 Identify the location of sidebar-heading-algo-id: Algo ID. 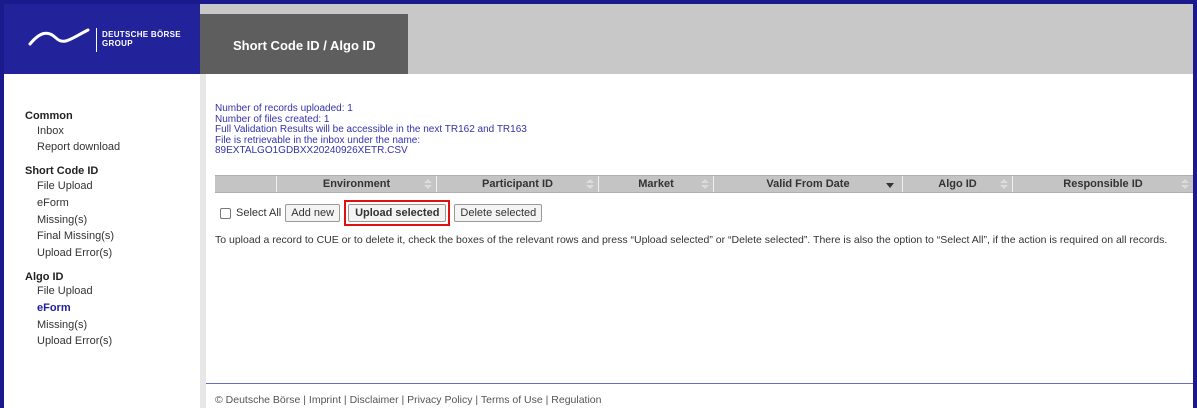
(44, 277).